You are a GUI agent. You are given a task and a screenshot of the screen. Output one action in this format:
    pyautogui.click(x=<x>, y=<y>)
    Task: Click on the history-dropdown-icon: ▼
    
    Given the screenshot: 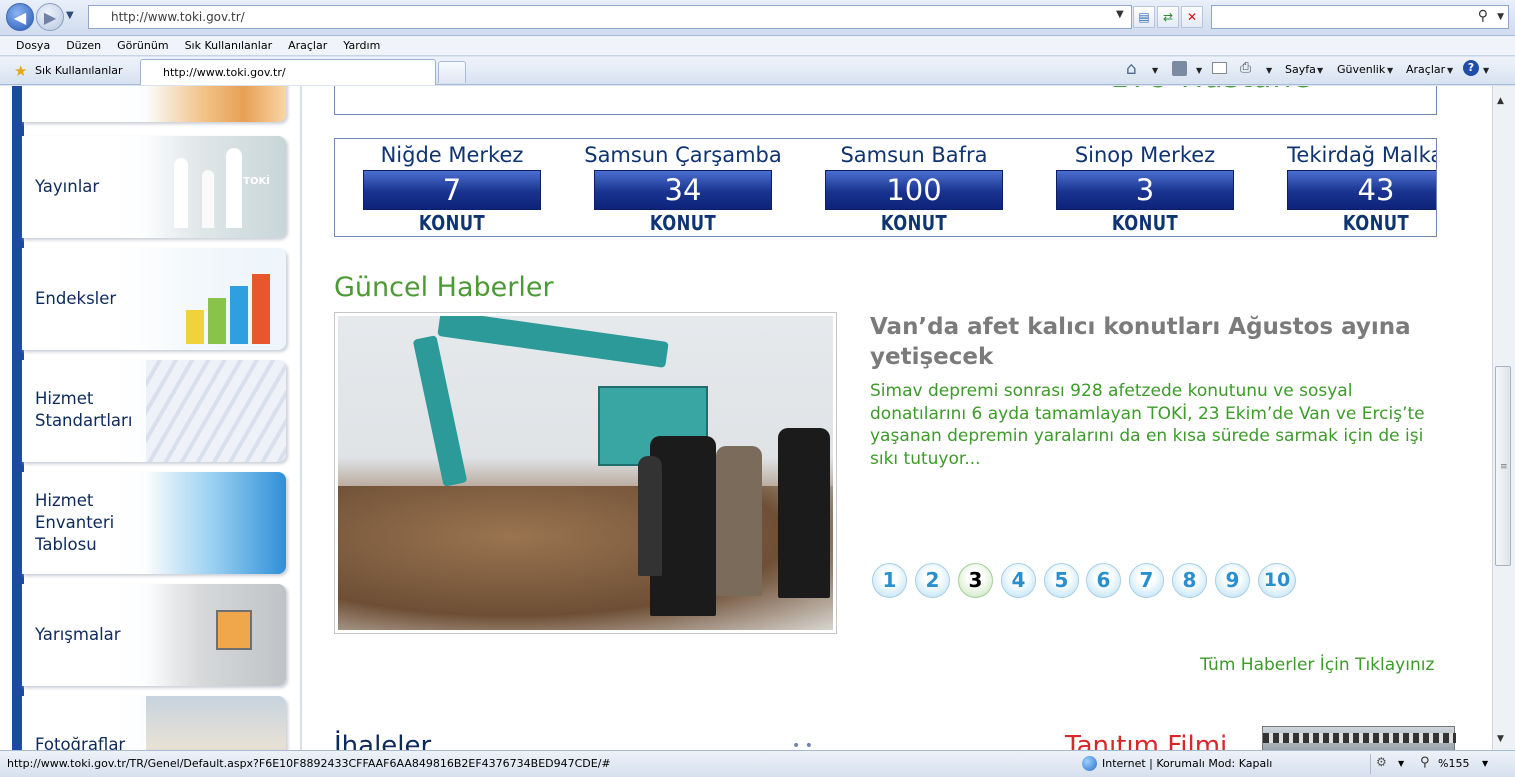 What is the action you would take?
    pyautogui.click(x=70, y=15)
    